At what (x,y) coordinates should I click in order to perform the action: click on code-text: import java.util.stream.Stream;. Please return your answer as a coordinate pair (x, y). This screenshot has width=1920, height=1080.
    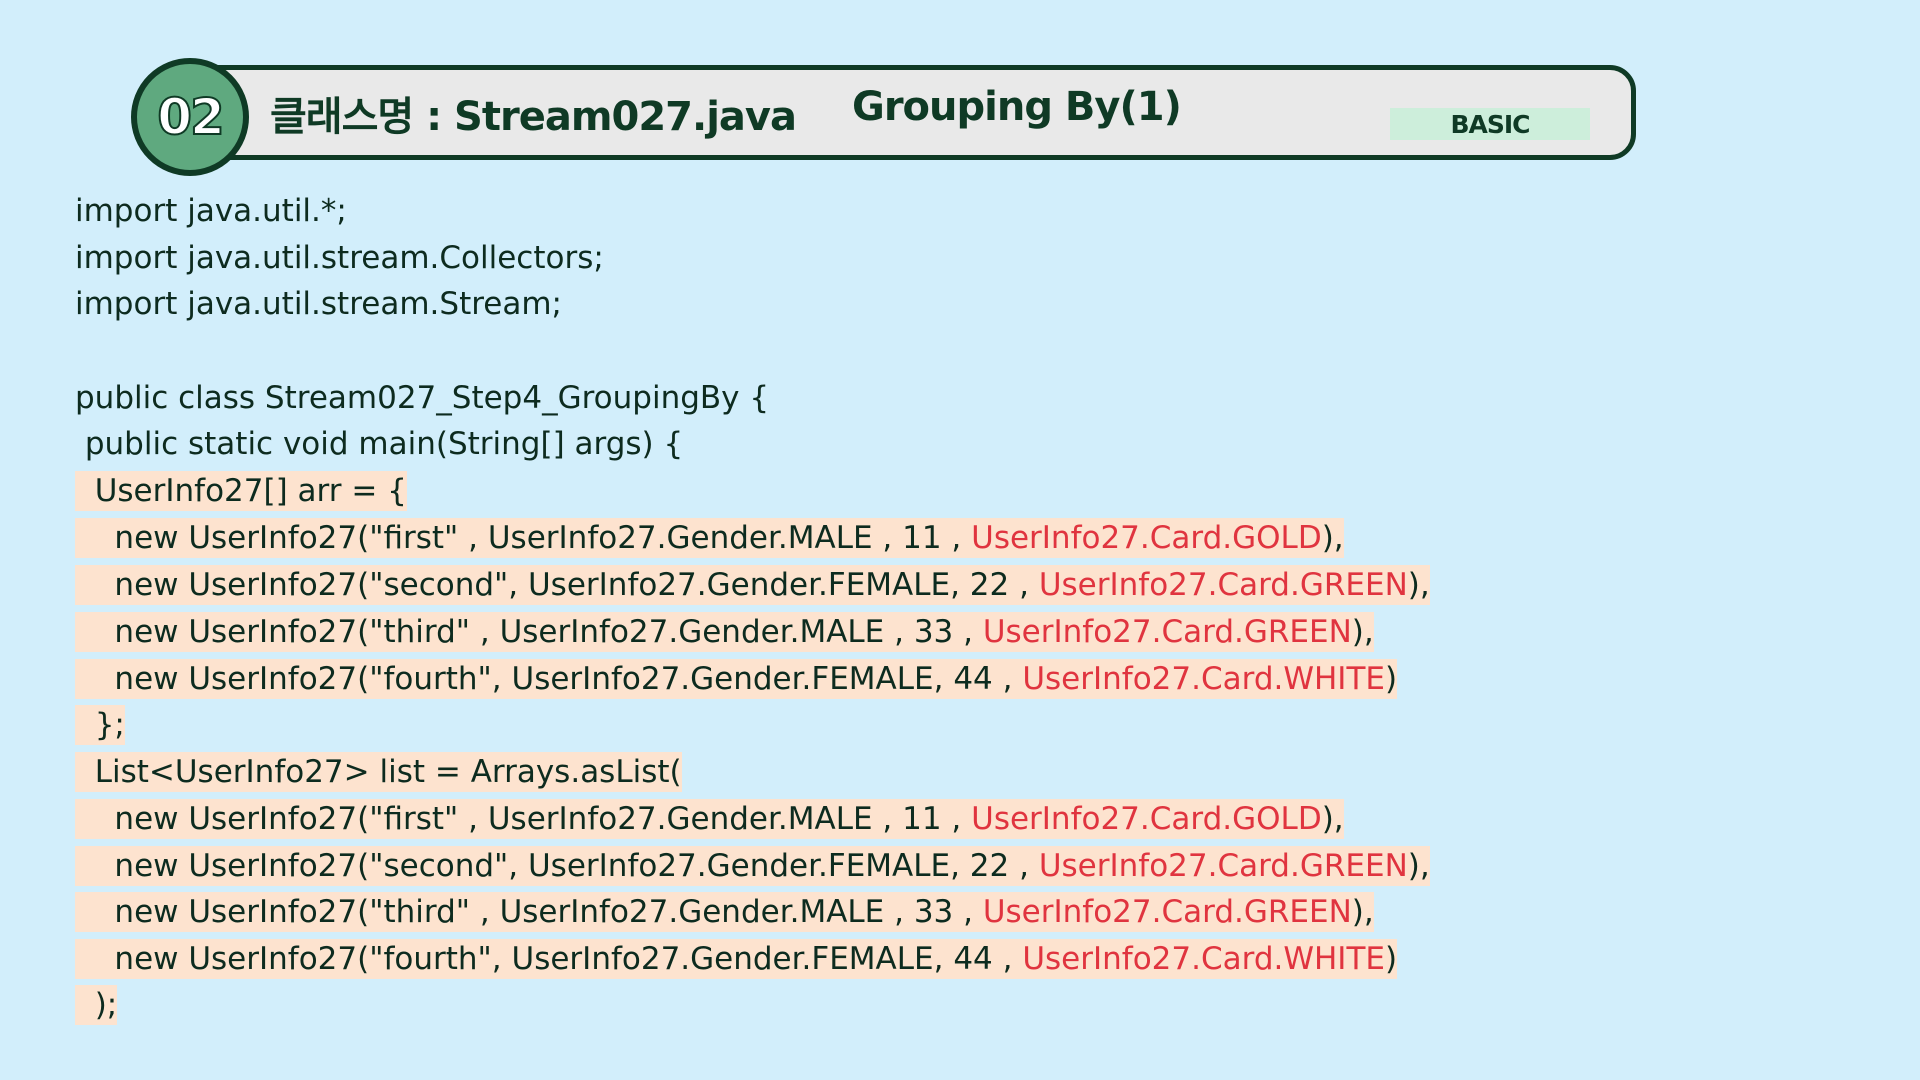
    Looking at the image, I should click on (318, 304).